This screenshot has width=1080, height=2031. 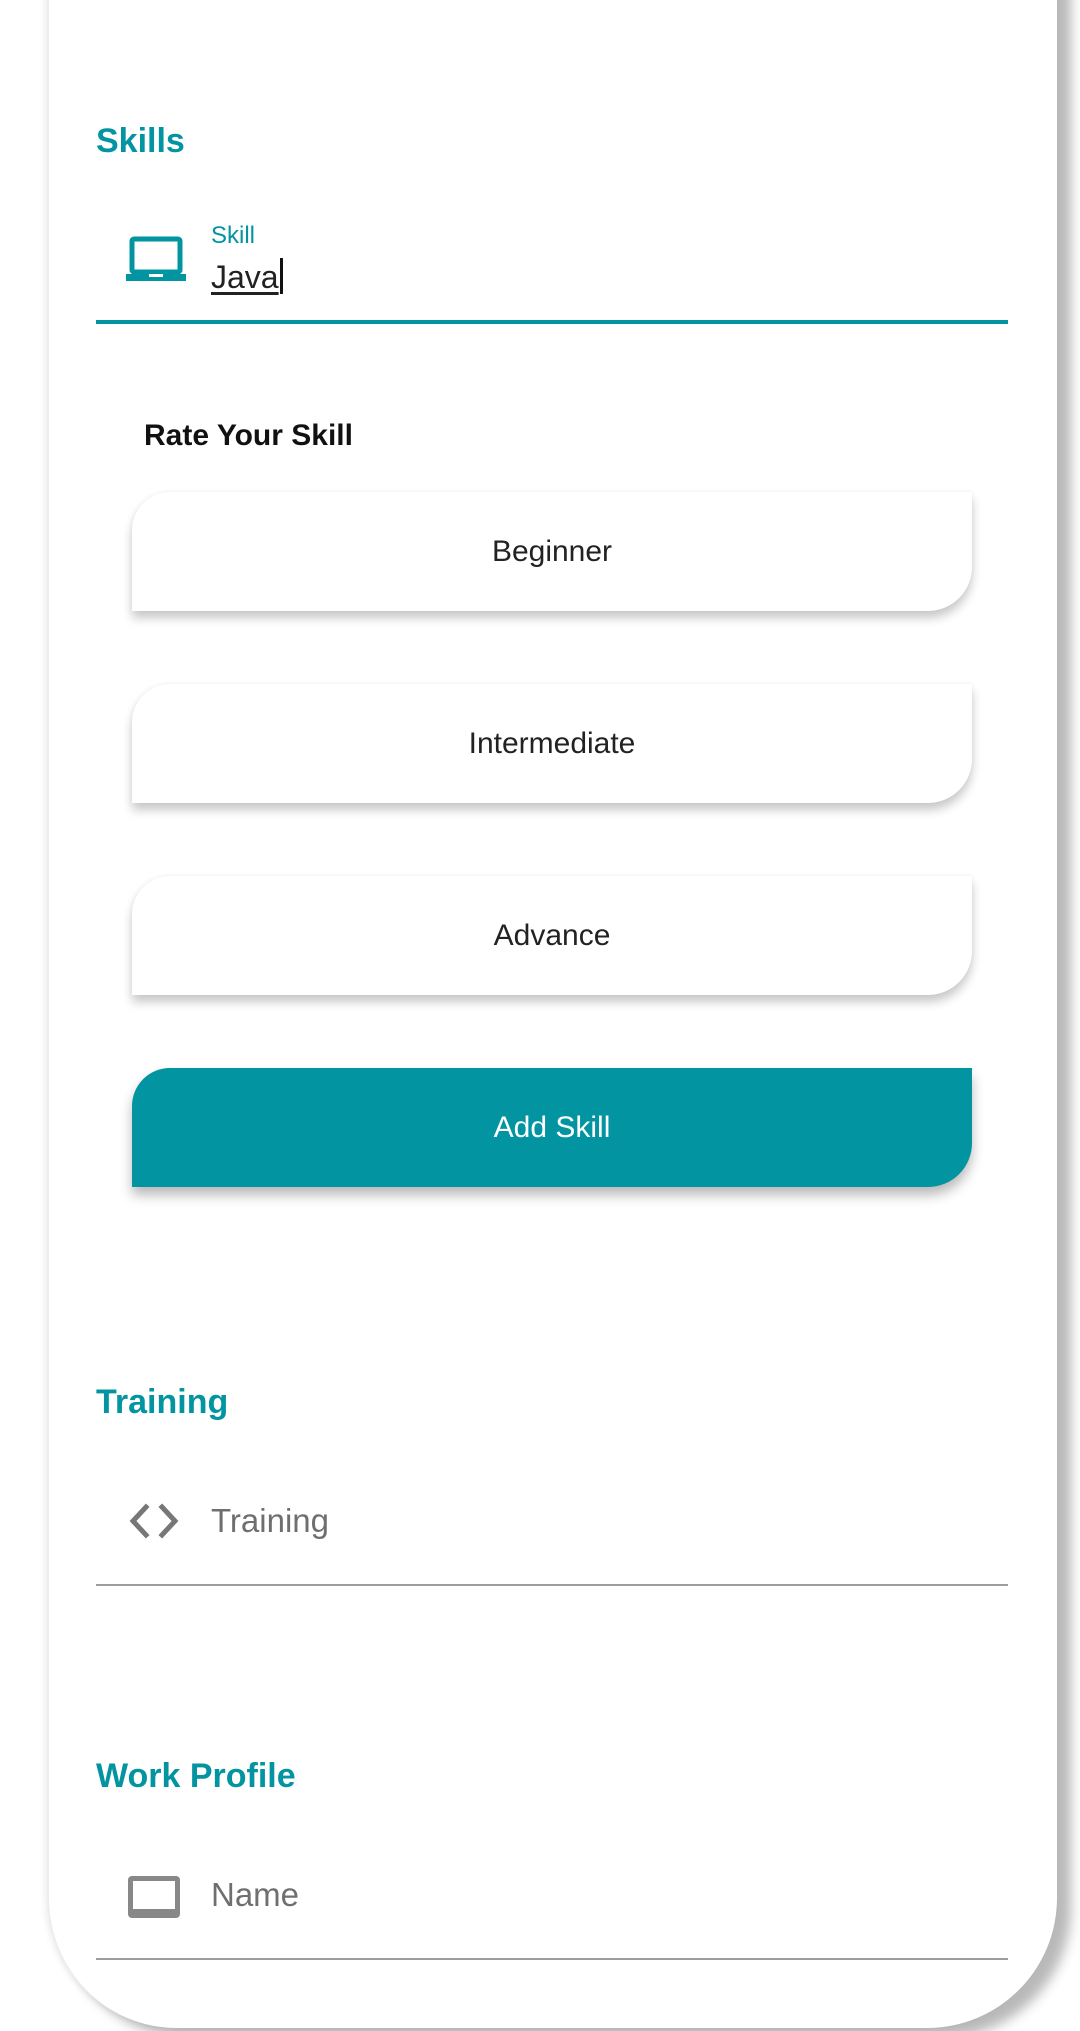 What do you see at coordinates (552, 1913) in the screenshot?
I see `work-profile-name-field: Name` at bounding box center [552, 1913].